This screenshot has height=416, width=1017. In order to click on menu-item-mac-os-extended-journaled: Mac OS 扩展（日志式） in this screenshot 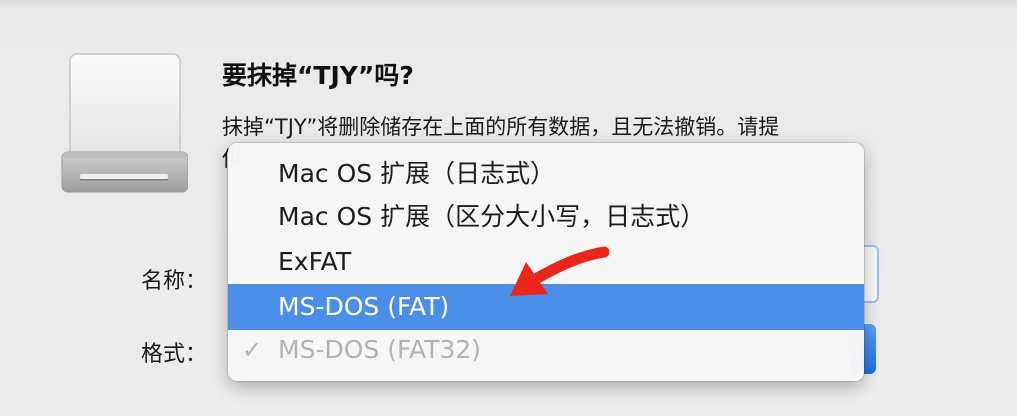, I will do `click(546, 174)`.